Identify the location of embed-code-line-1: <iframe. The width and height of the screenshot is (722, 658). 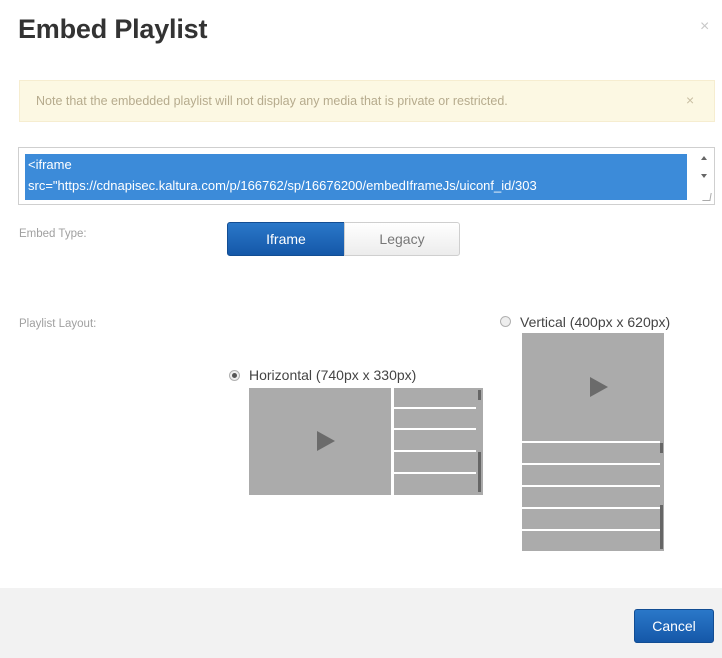
(50, 164).